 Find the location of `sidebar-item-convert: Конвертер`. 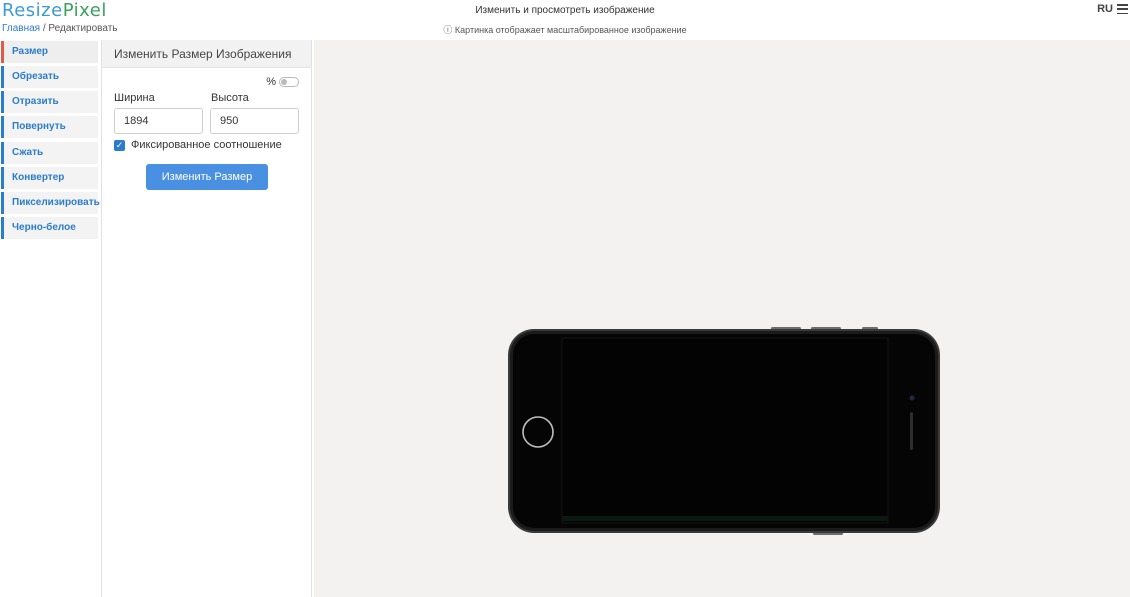

sidebar-item-convert: Конвертер is located at coordinates (49, 178).